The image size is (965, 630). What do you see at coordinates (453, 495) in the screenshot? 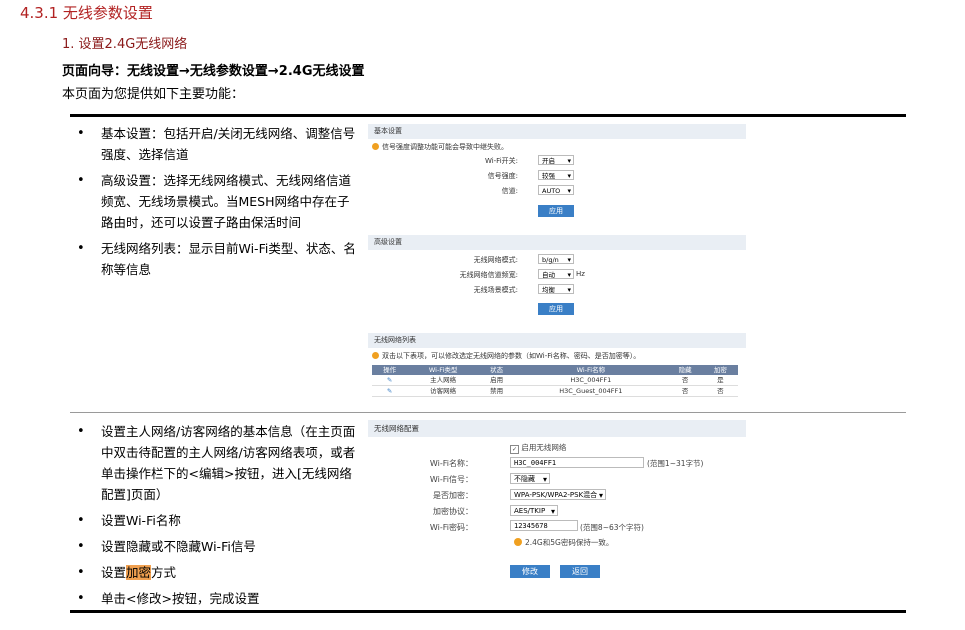
I see `encryption-label: 是否加密：` at bounding box center [453, 495].